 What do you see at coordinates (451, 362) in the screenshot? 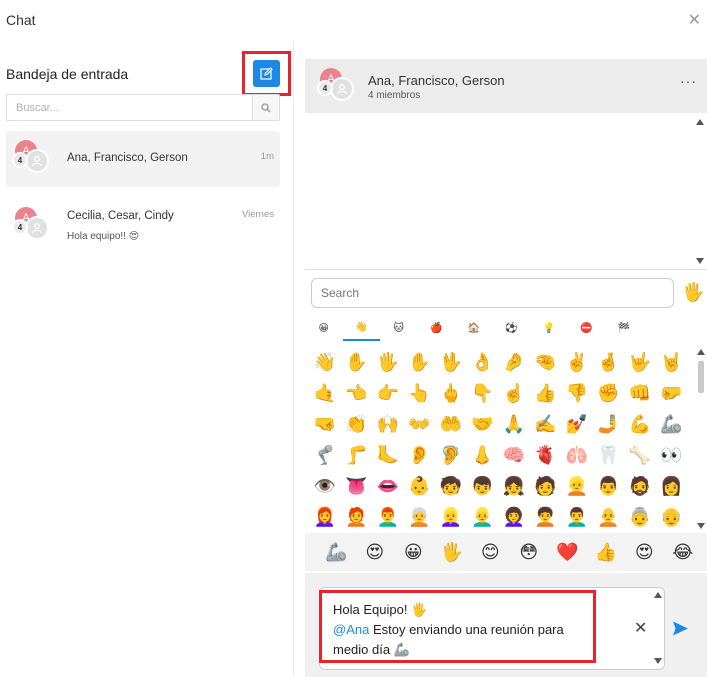
I see `emoji-option: 🖖` at bounding box center [451, 362].